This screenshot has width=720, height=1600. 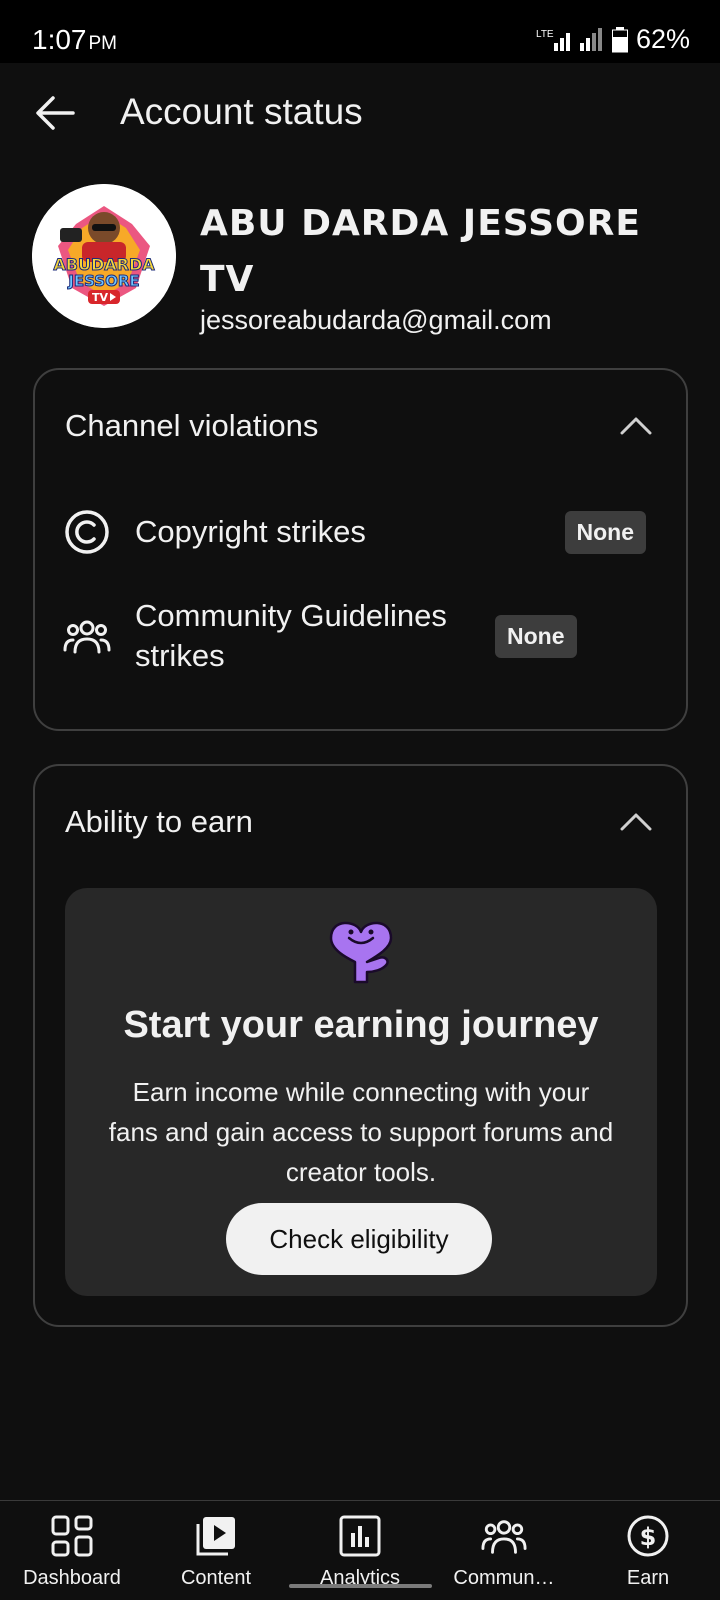 What do you see at coordinates (536, 636) in the screenshot?
I see `community-status-badge: None` at bounding box center [536, 636].